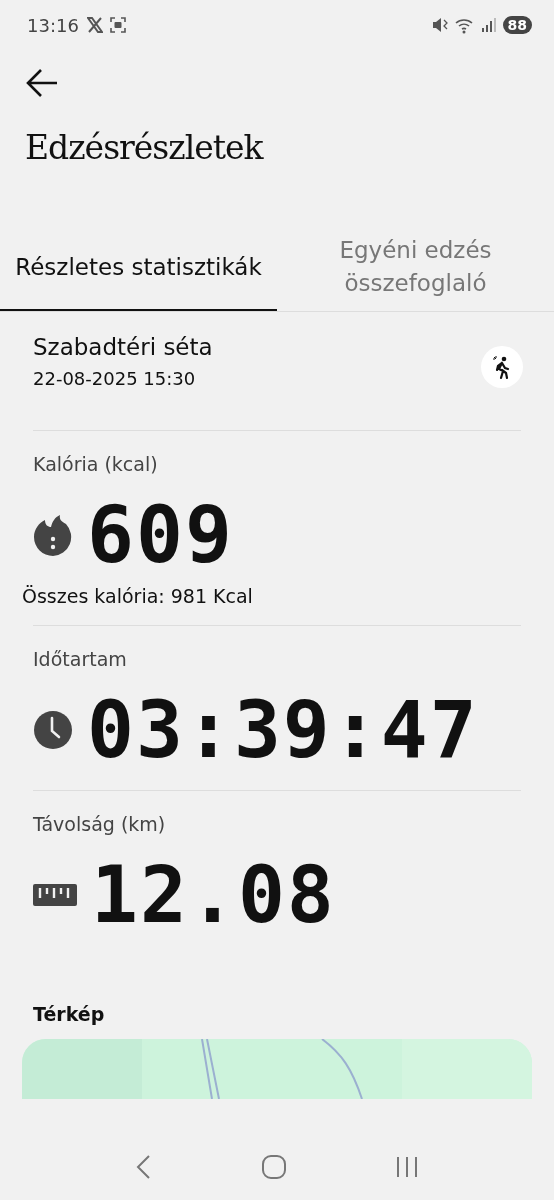 Image resolution: width=554 pixels, height=1200 pixels. I want to click on signal-icon, so click(488, 25).